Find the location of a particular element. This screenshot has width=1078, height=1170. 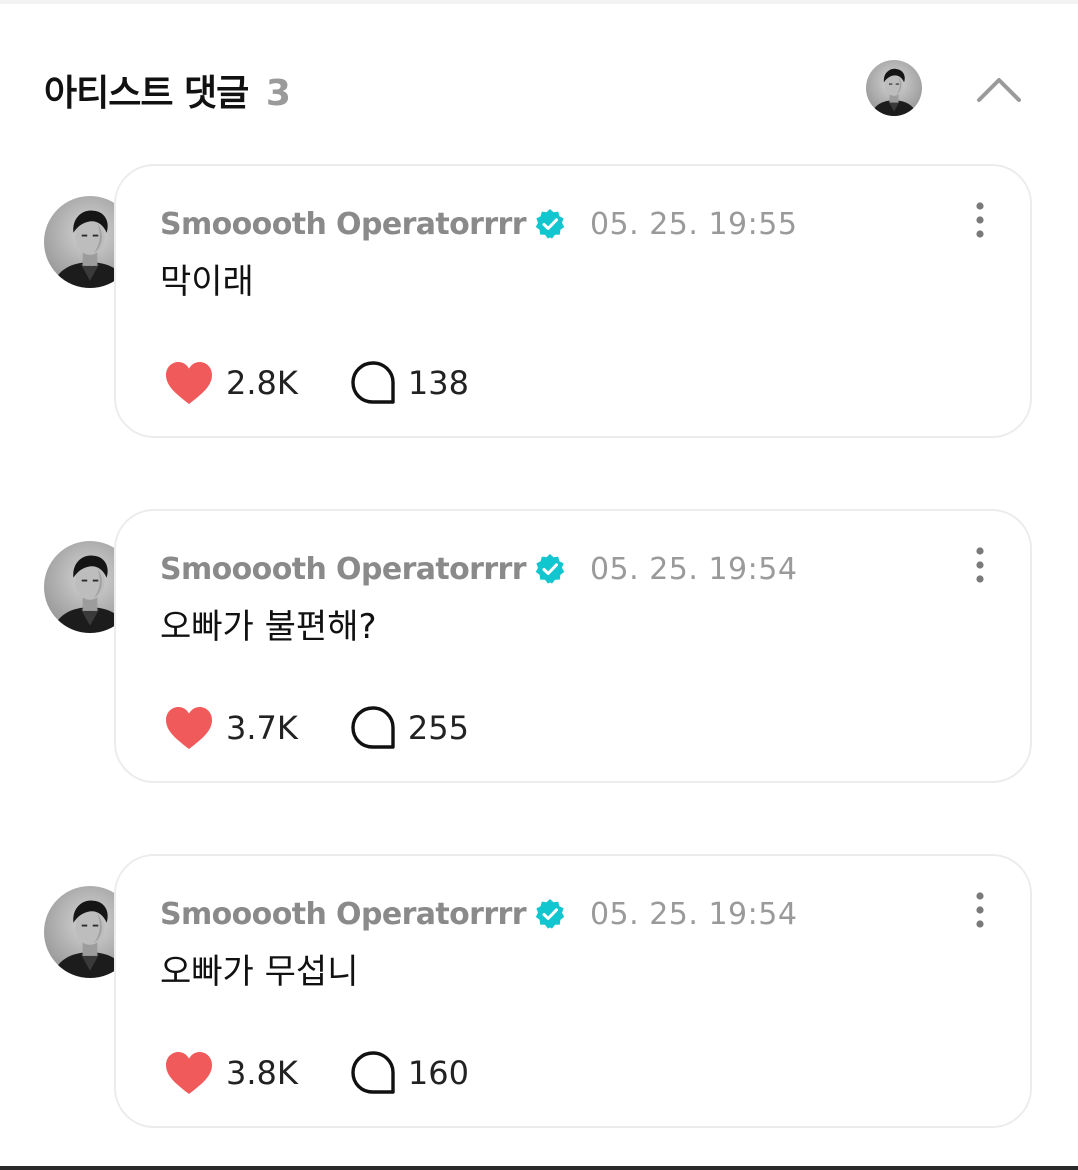

like-button: 3.8K is located at coordinates (231, 1073).